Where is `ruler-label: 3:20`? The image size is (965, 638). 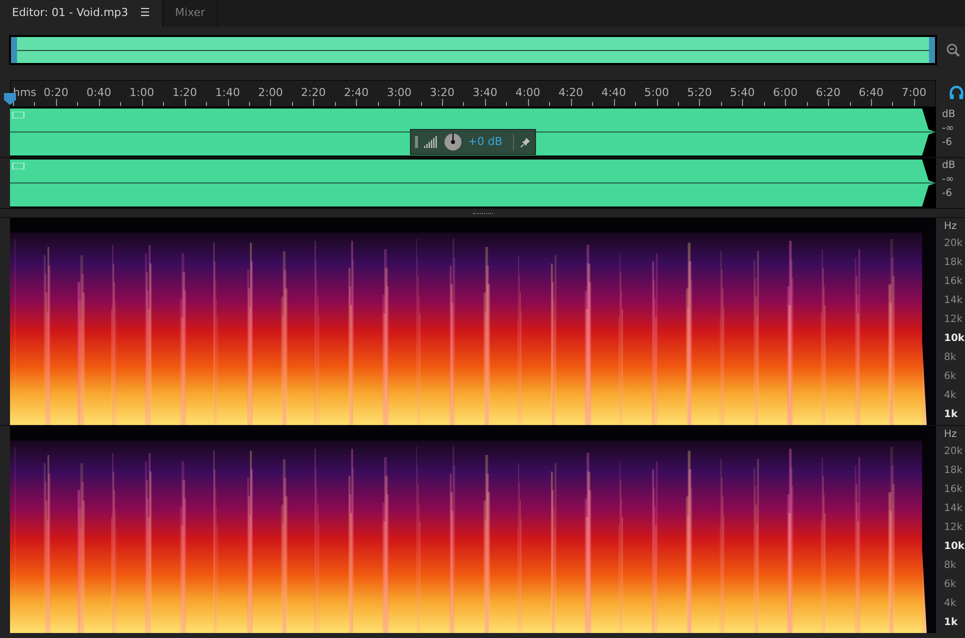
ruler-label: 3:20 is located at coordinates (442, 93).